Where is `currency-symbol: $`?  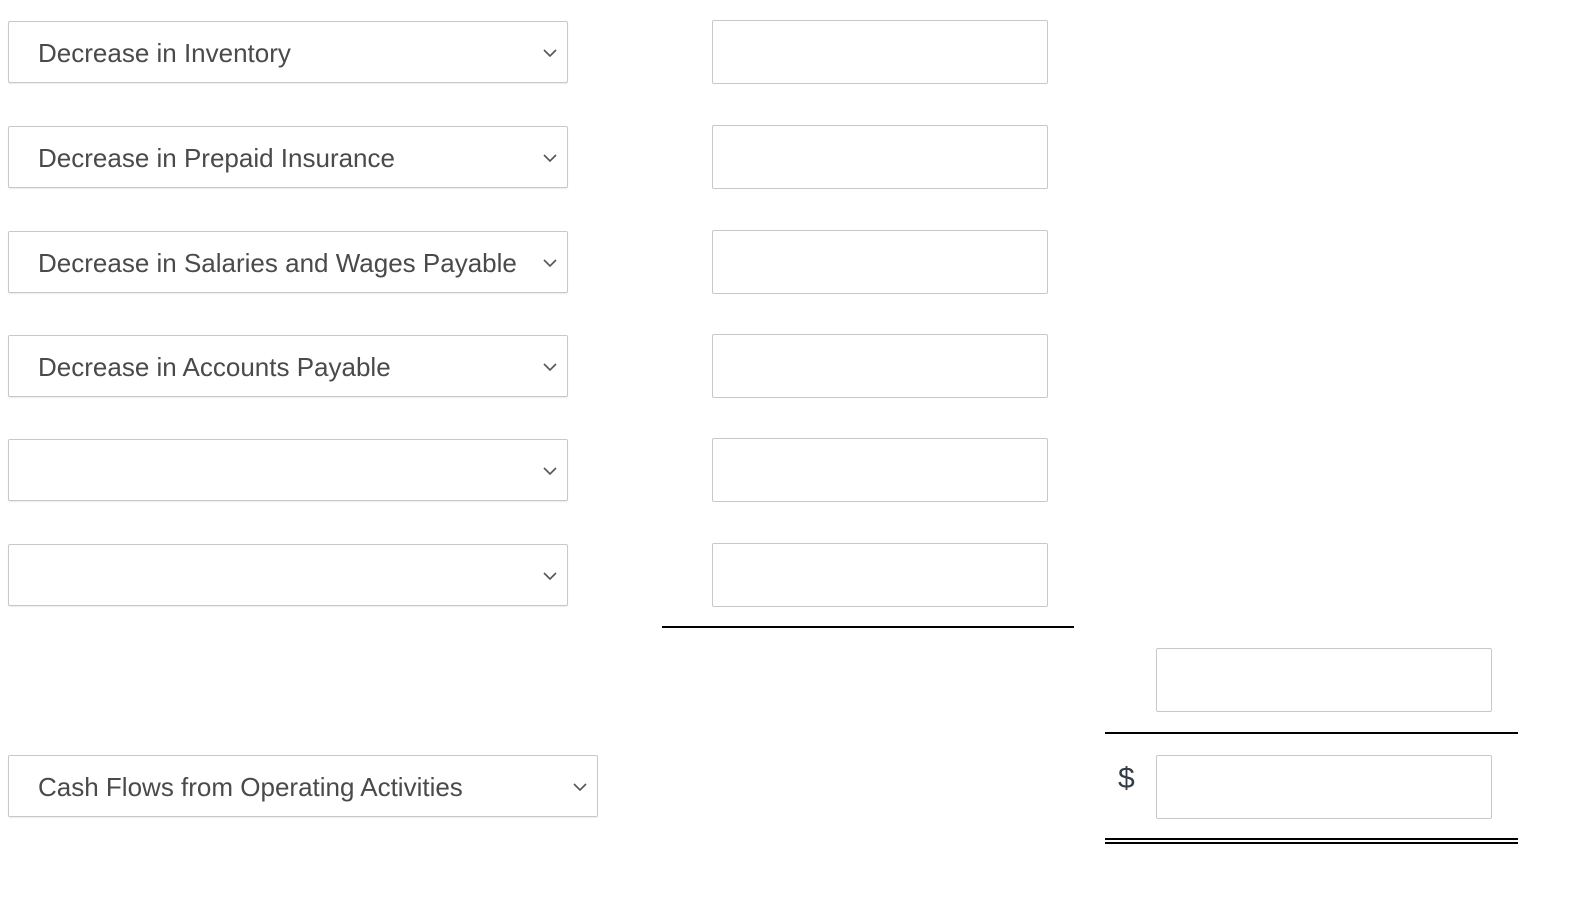
currency-symbol: $ is located at coordinates (1126, 778).